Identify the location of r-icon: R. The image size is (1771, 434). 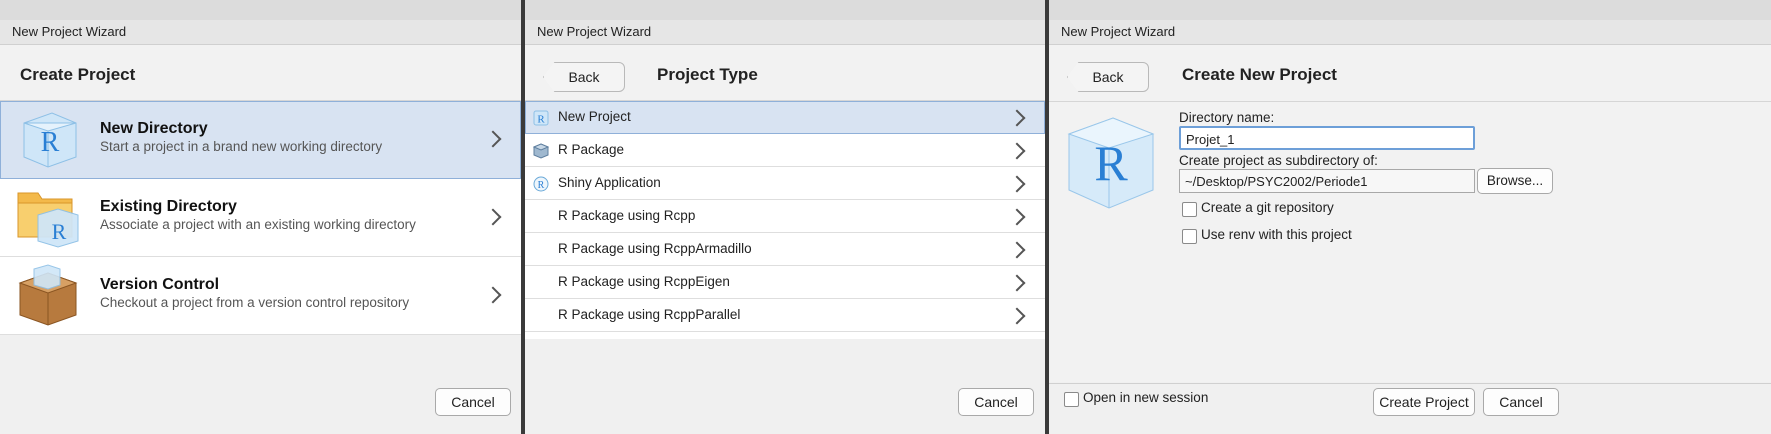
(541, 118).